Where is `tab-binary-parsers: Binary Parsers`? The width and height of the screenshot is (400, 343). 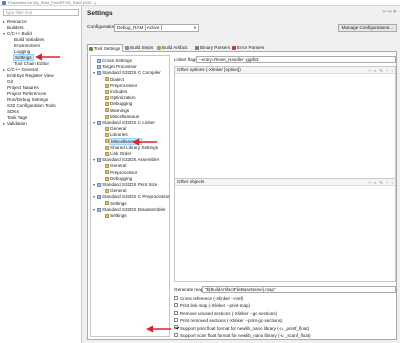 tab-binary-parsers: Binary Parsers is located at coordinates (213, 48).